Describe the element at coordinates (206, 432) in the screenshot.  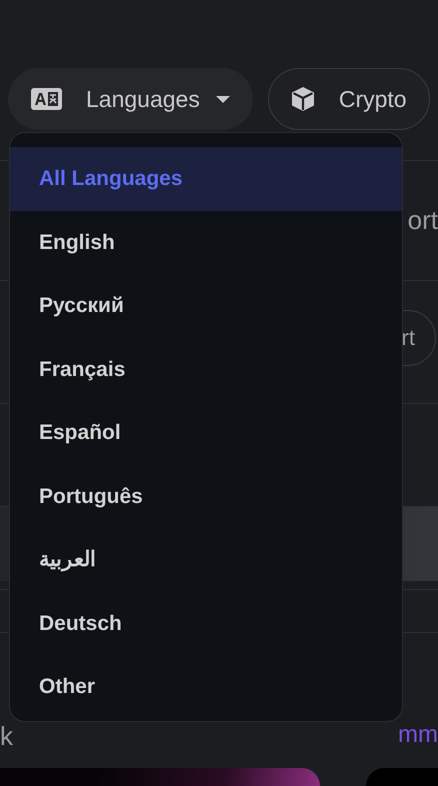
I see `menu-item: Español` at that location.